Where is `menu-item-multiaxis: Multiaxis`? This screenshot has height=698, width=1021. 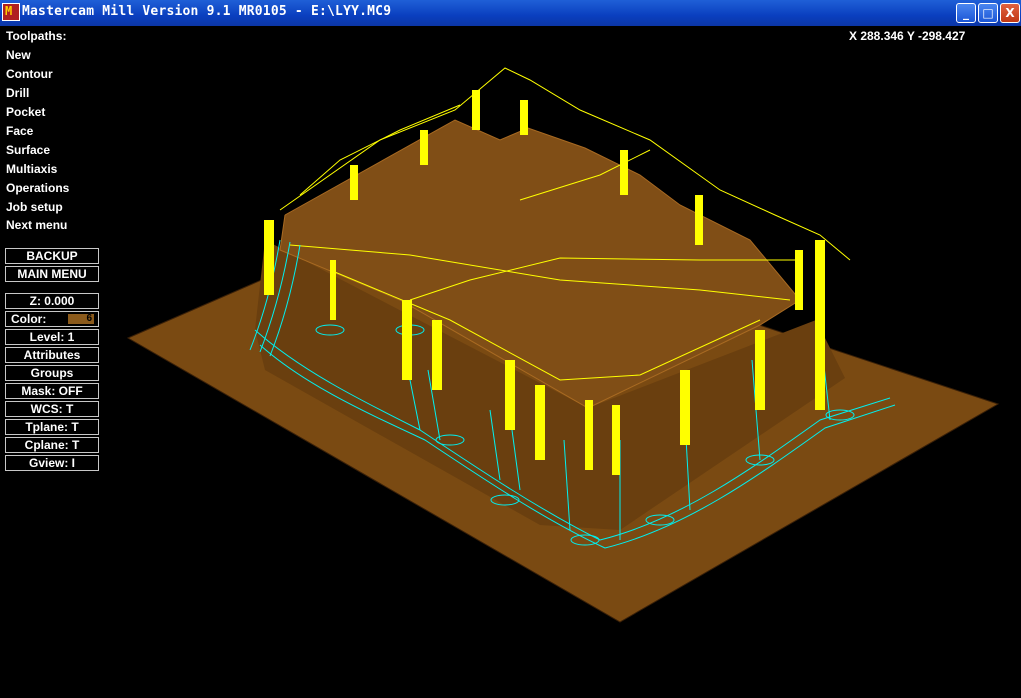 menu-item-multiaxis: Multiaxis is located at coordinates (31, 169).